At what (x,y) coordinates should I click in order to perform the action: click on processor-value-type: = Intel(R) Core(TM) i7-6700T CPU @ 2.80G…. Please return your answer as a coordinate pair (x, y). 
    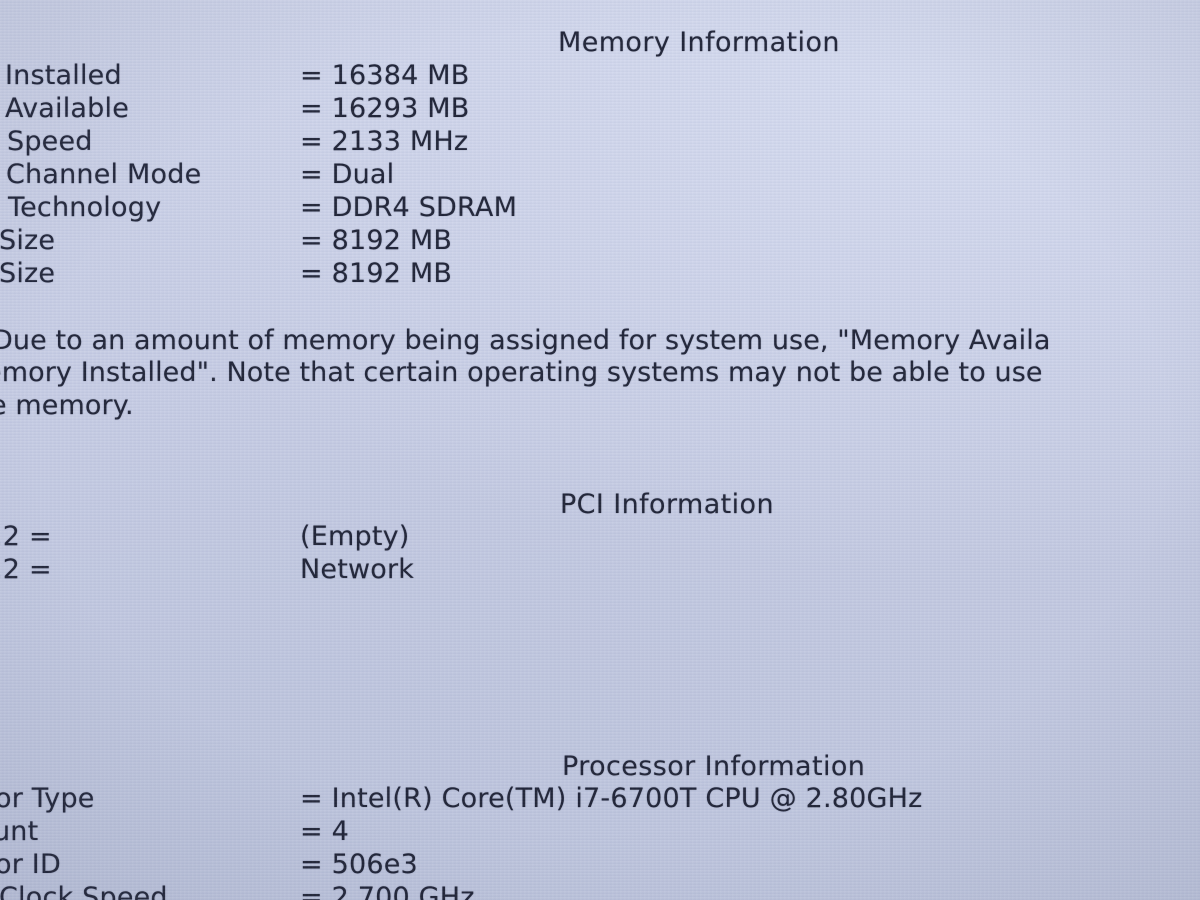
    Looking at the image, I should click on (611, 798).